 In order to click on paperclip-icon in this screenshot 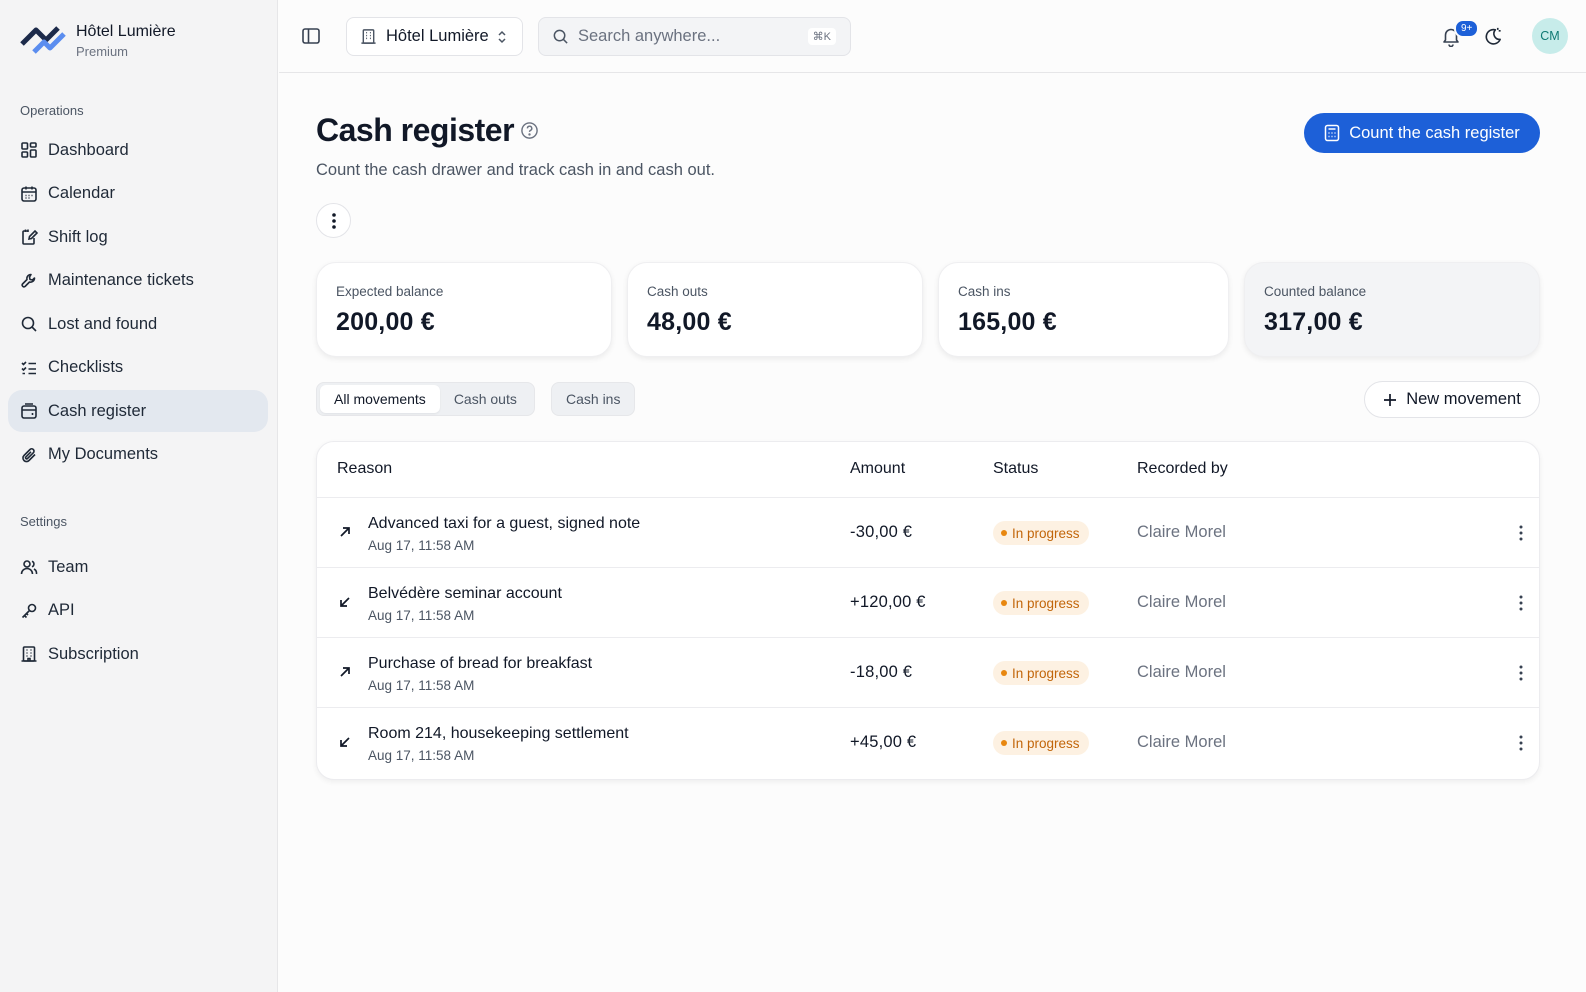, I will do `click(29, 454)`.